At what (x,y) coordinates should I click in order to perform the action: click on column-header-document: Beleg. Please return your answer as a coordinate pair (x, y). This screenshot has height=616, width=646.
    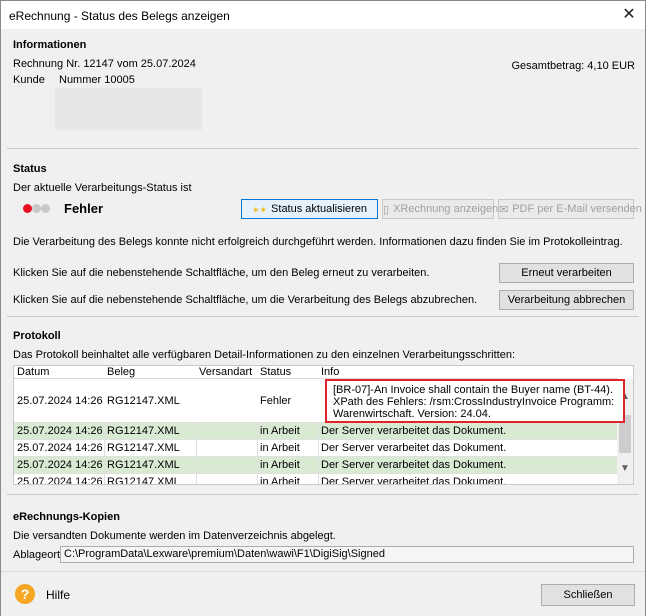
    Looking at the image, I should click on (121, 372).